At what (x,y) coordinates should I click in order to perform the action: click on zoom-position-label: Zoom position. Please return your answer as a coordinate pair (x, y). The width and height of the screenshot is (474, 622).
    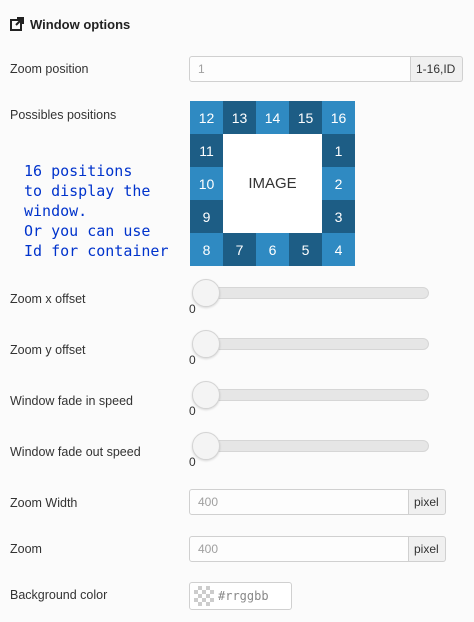
    Looking at the image, I should click on (49, 69).